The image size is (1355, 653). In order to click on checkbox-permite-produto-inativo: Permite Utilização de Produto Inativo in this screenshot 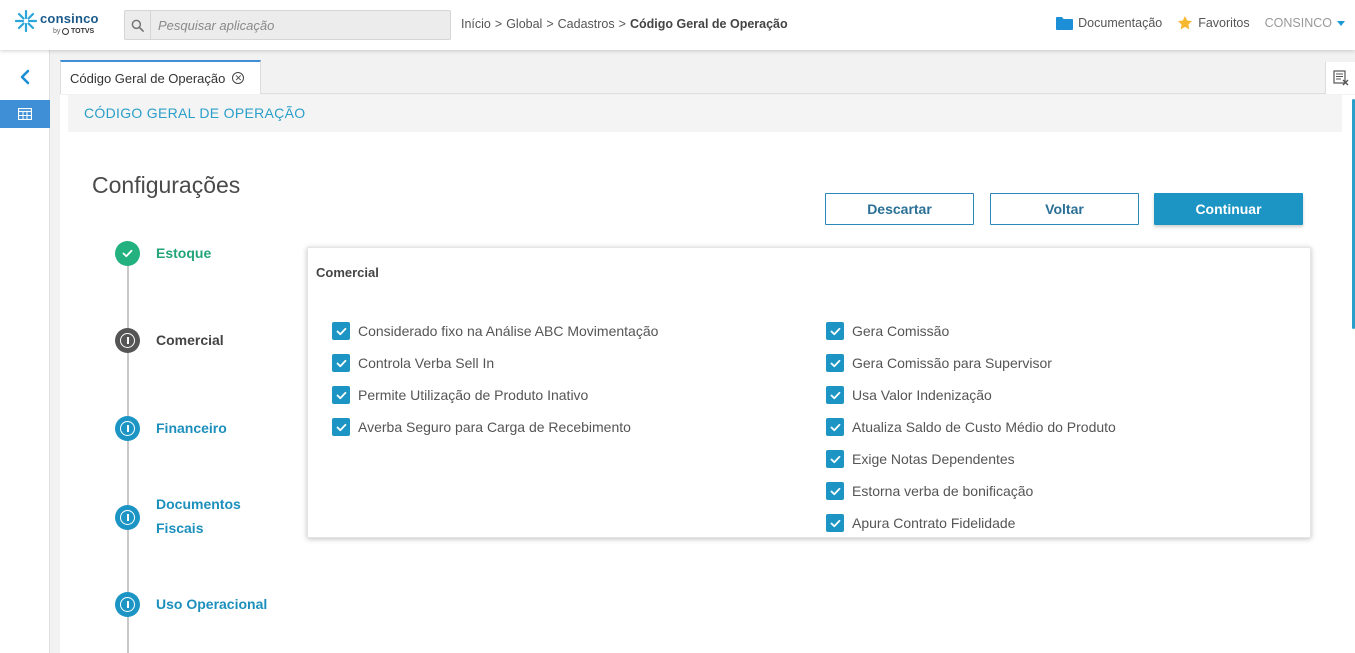, I will do `click(495, 395)`.